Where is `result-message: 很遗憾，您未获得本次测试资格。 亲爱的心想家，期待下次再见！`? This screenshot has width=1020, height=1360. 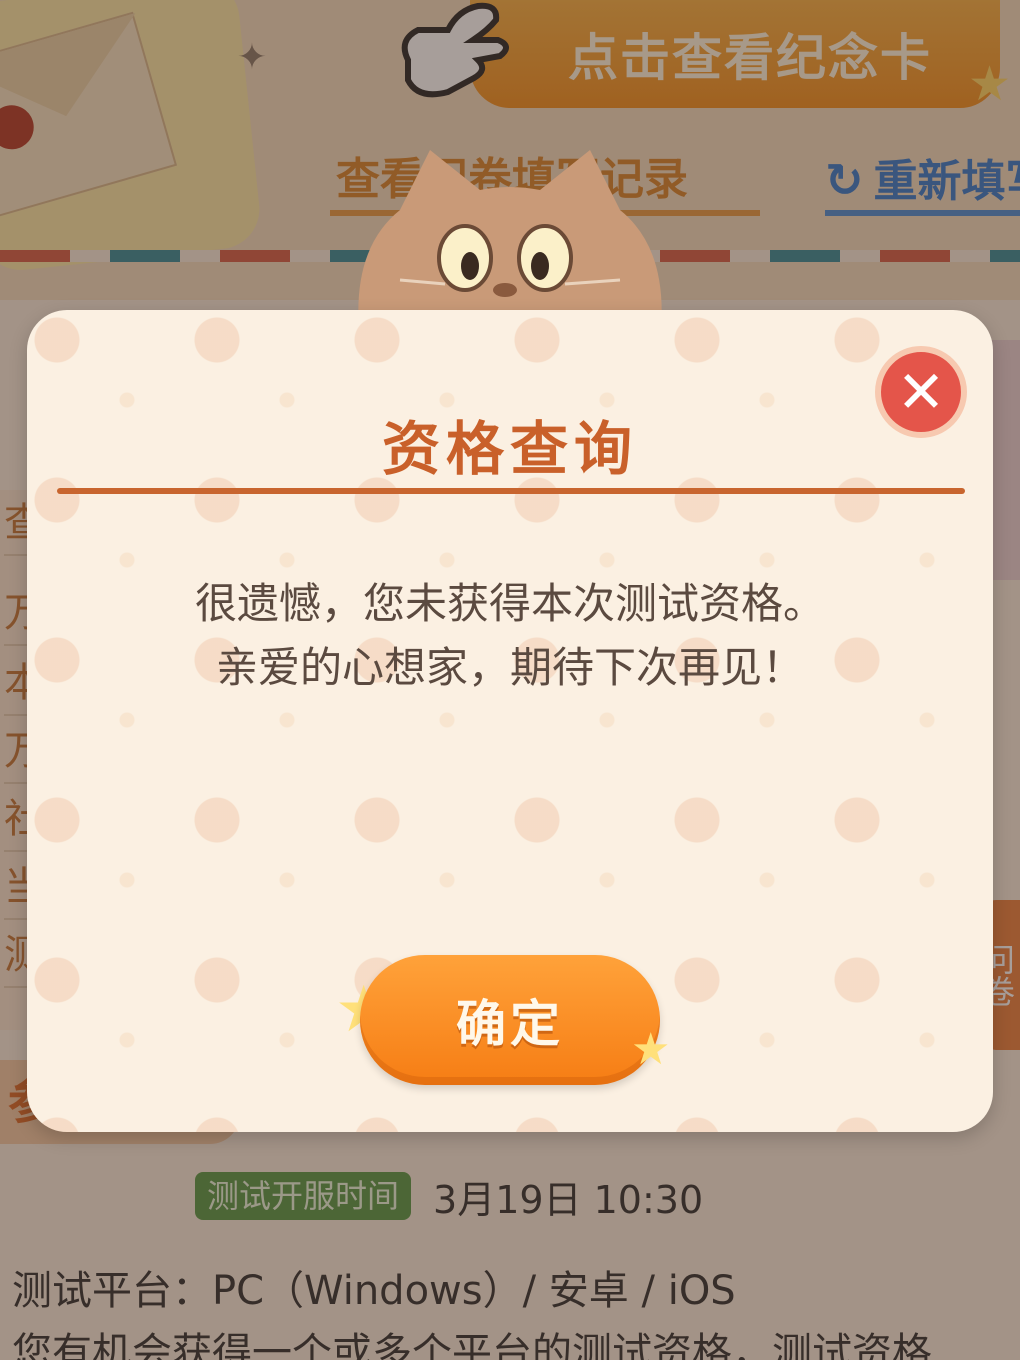
result-message: 很遗憾，您未获得本次测试资格。 亲爱的心想家，期待下次再见！ is located at coordinates (510, 636).